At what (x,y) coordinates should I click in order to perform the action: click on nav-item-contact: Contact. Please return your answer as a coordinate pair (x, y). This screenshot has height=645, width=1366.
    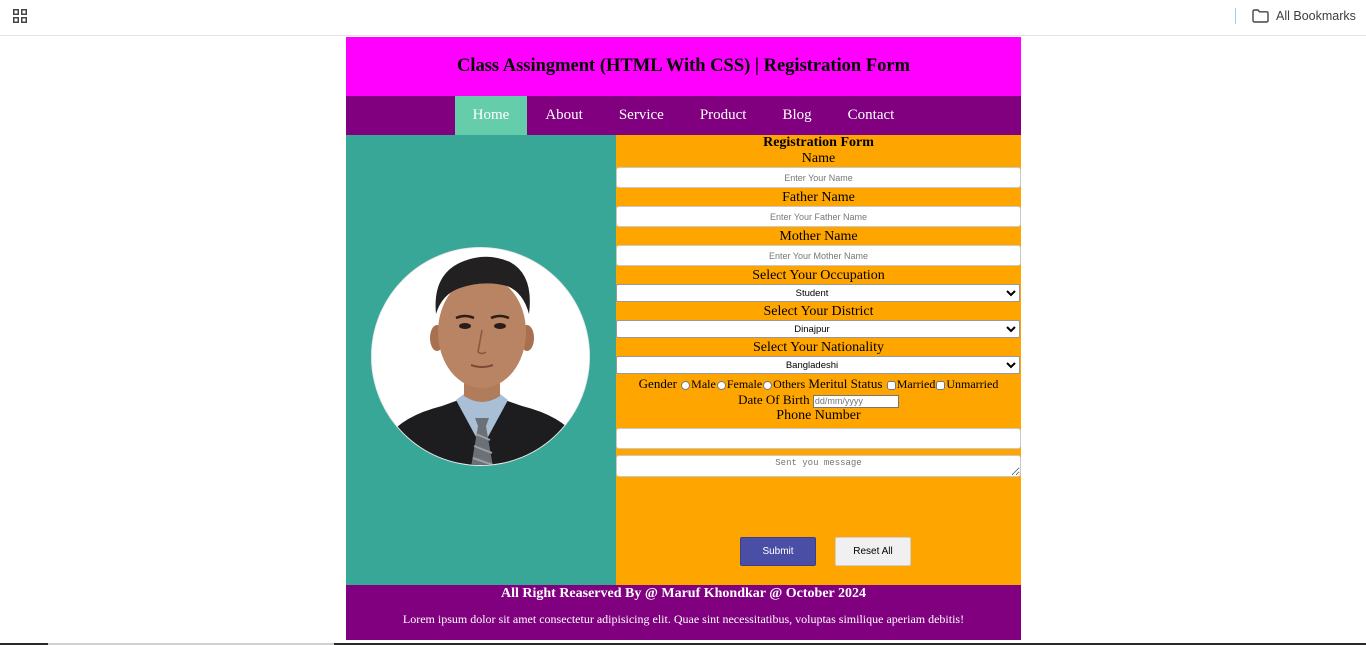
    Looking at the image, I should click on (871, 115).